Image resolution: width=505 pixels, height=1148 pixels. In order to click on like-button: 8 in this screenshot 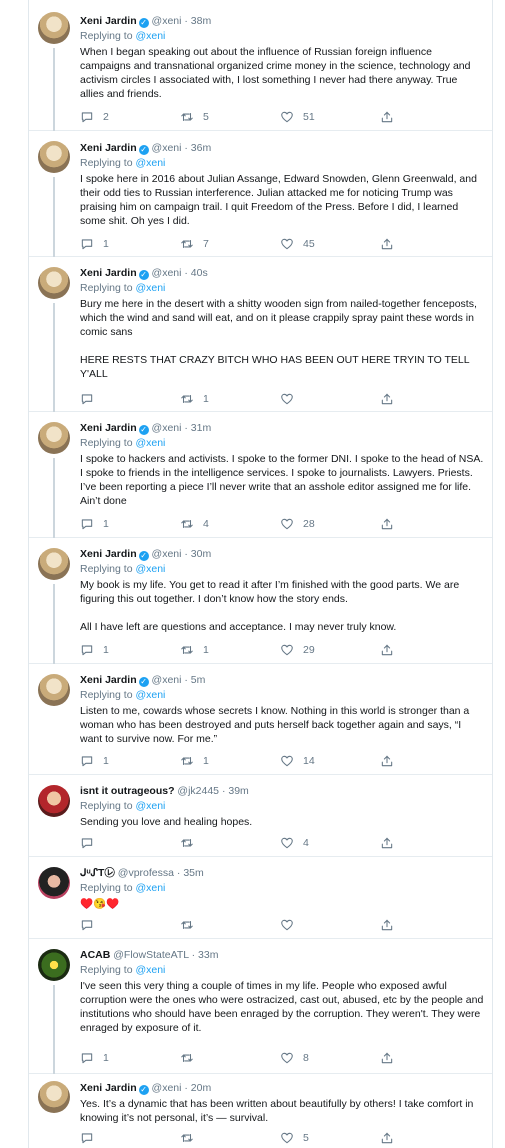, I will do `click(294, 1058)`.